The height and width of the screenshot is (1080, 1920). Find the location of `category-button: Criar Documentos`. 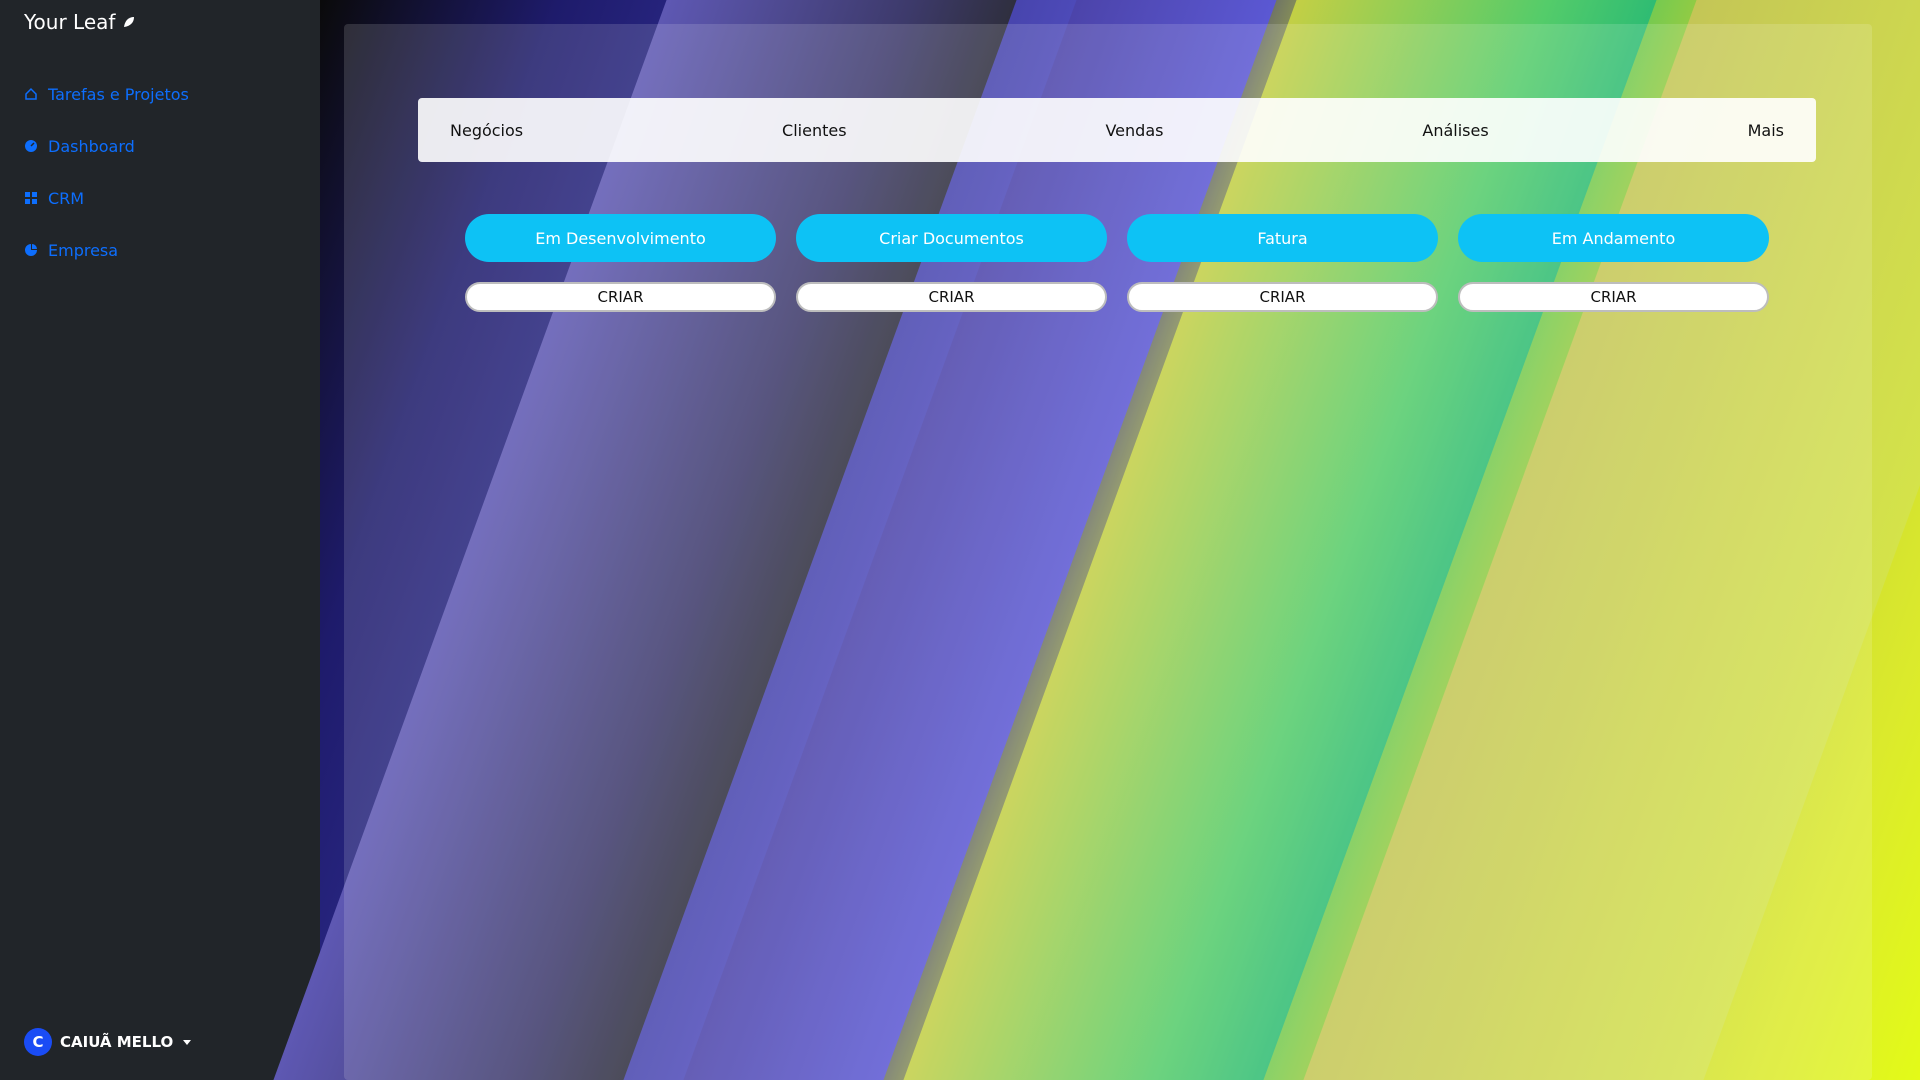

category-button: Criar Documentos is located at coordinates (951, 238).